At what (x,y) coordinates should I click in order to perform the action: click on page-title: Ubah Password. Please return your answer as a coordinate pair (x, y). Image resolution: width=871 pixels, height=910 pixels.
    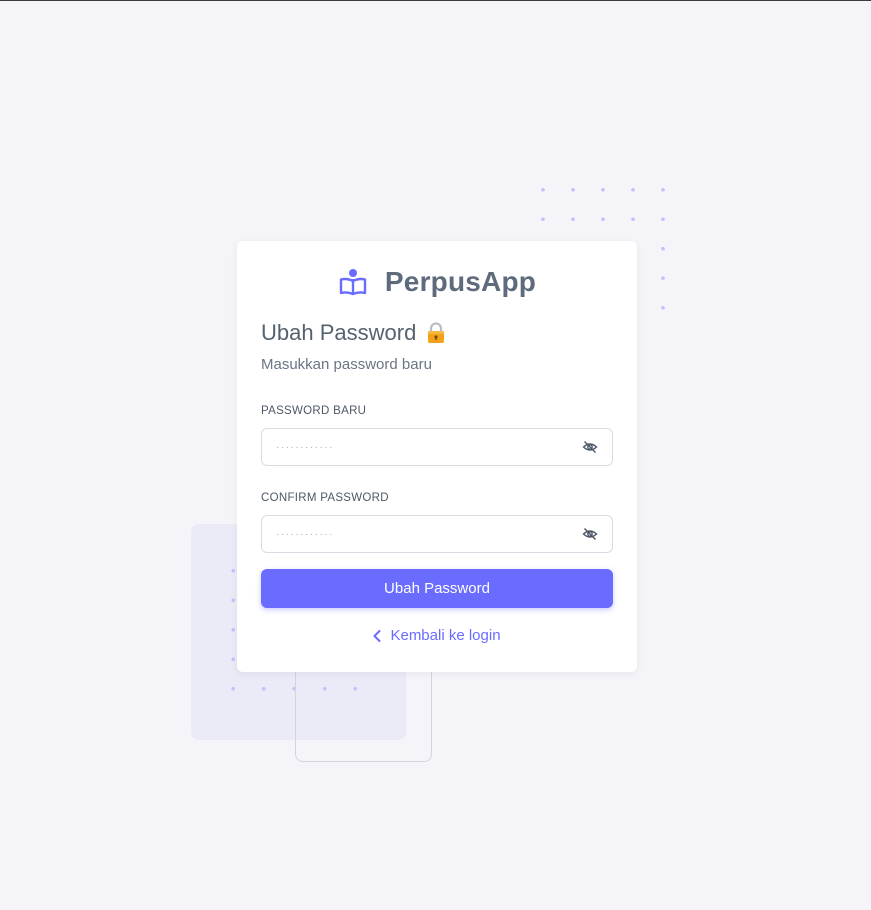
    Looking at the image, I should click on (437, 333).